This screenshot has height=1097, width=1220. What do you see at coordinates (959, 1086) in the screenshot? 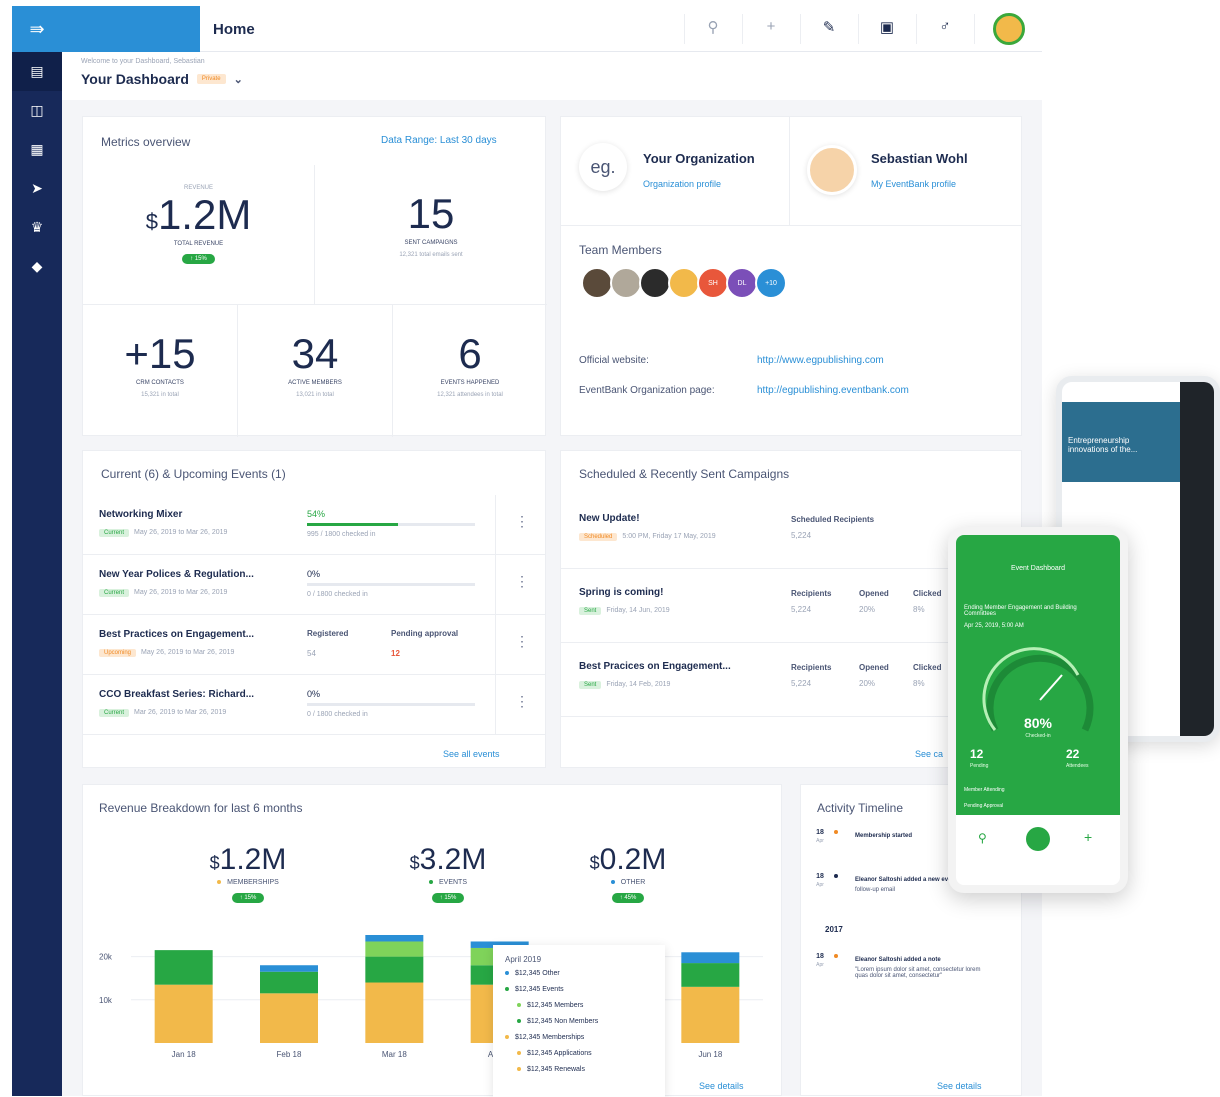
I see `timeline-see-details-link: See details` at bounding box center [959, 1086].